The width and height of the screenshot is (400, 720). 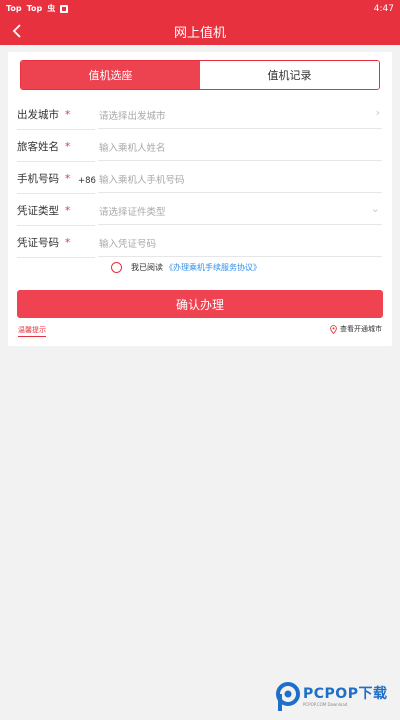 What do you see at coordinates (213, 267) in the screenshot?
I see `agreement-link: 《办理乘机手续服务协议》` at bounding box center [213, 267].